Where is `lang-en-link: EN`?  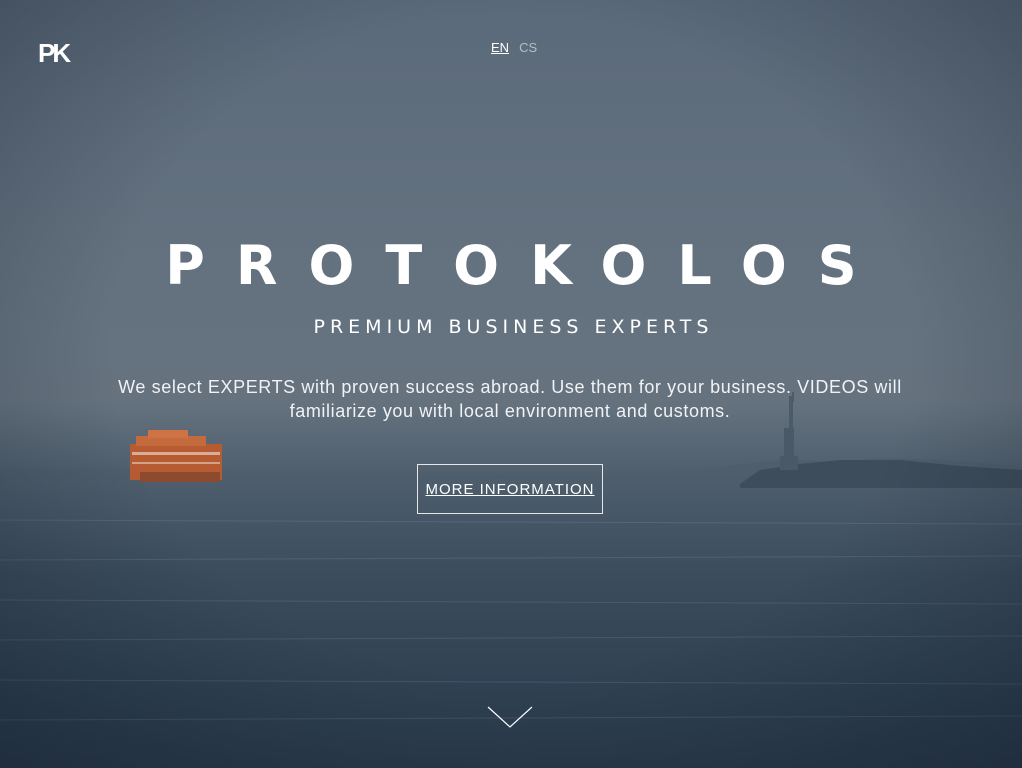 lang-en-link: EN is located at coordinates (500, 47).